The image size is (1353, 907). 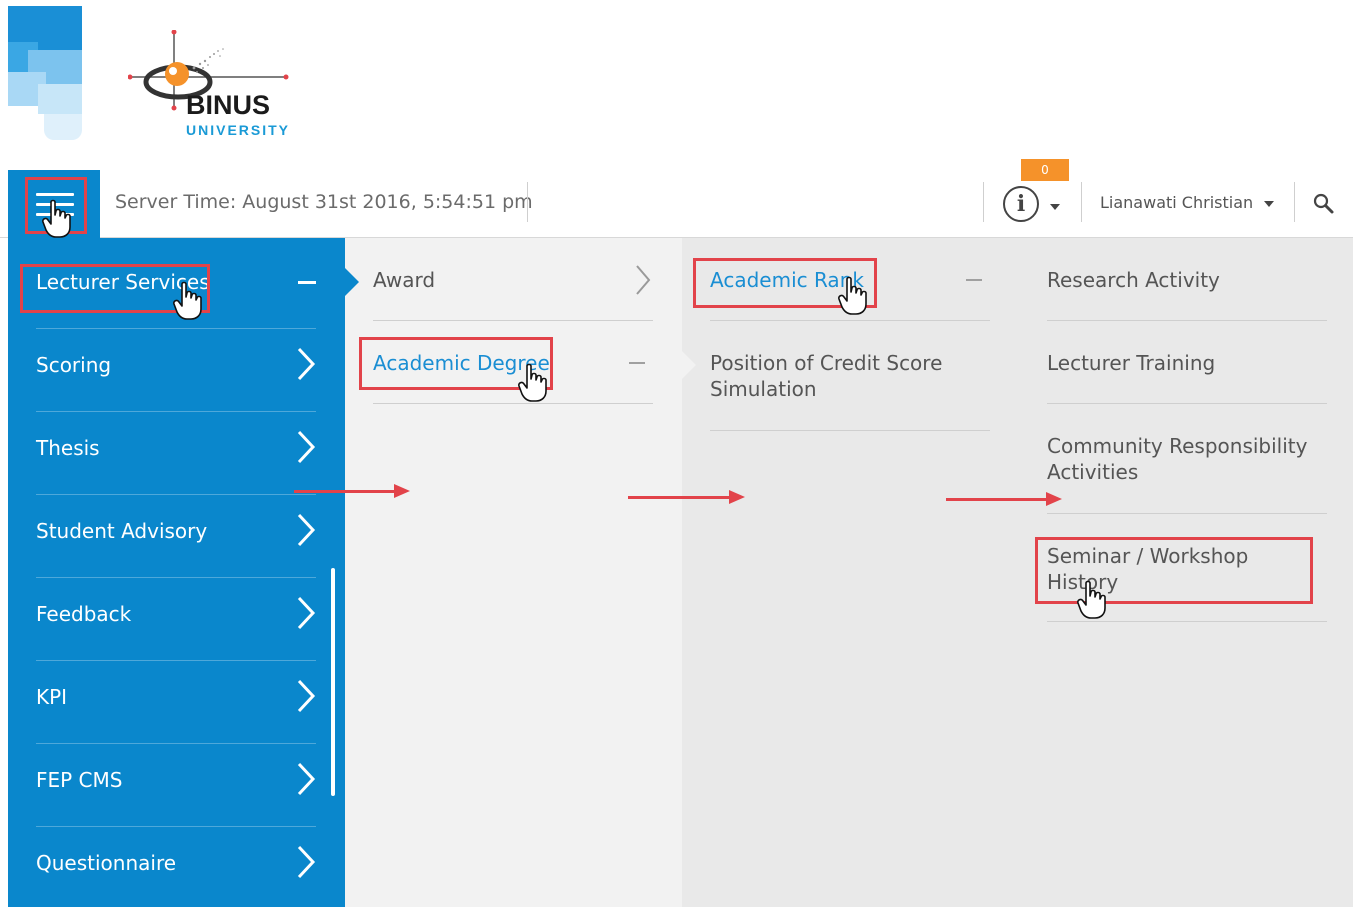 I want to click on logo-subtitle: UNIVERSITY, so click(x=238, y=130).